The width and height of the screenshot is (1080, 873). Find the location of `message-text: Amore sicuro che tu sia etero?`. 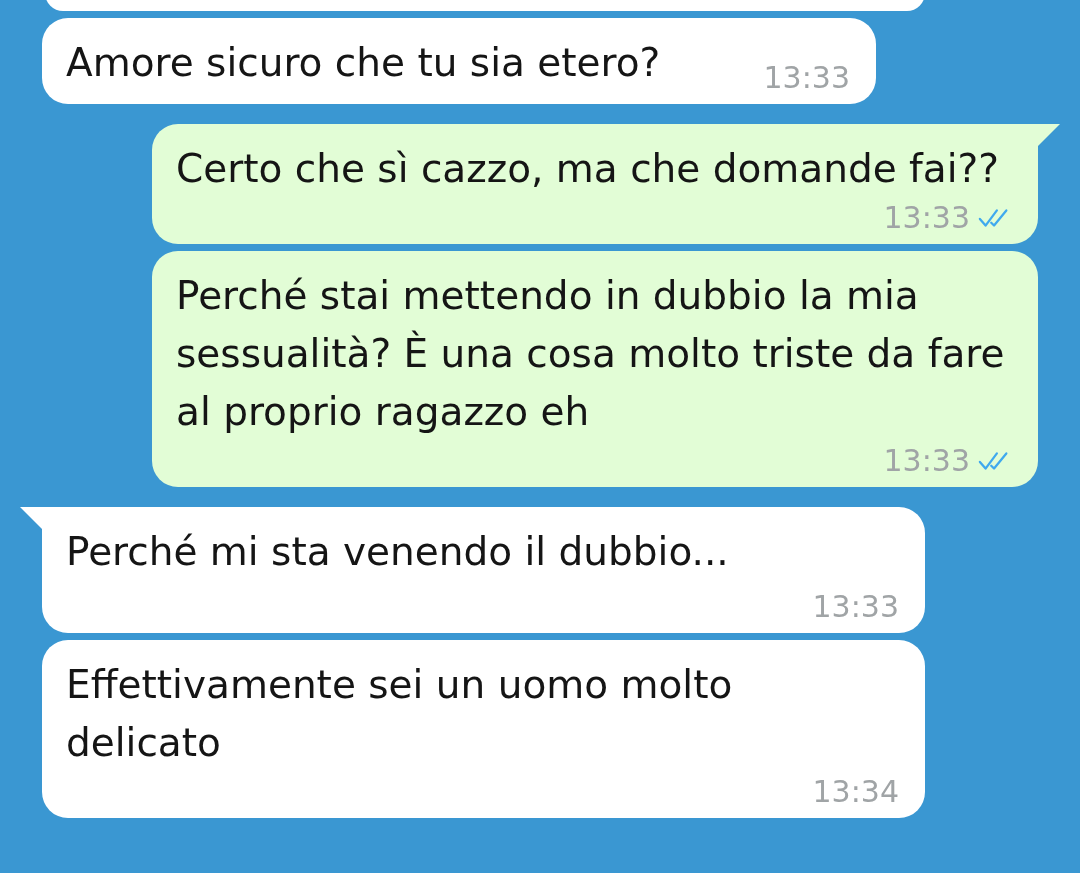

message-text: Amore sicuro che tu sia etero? is located at coordinates (363, 63).